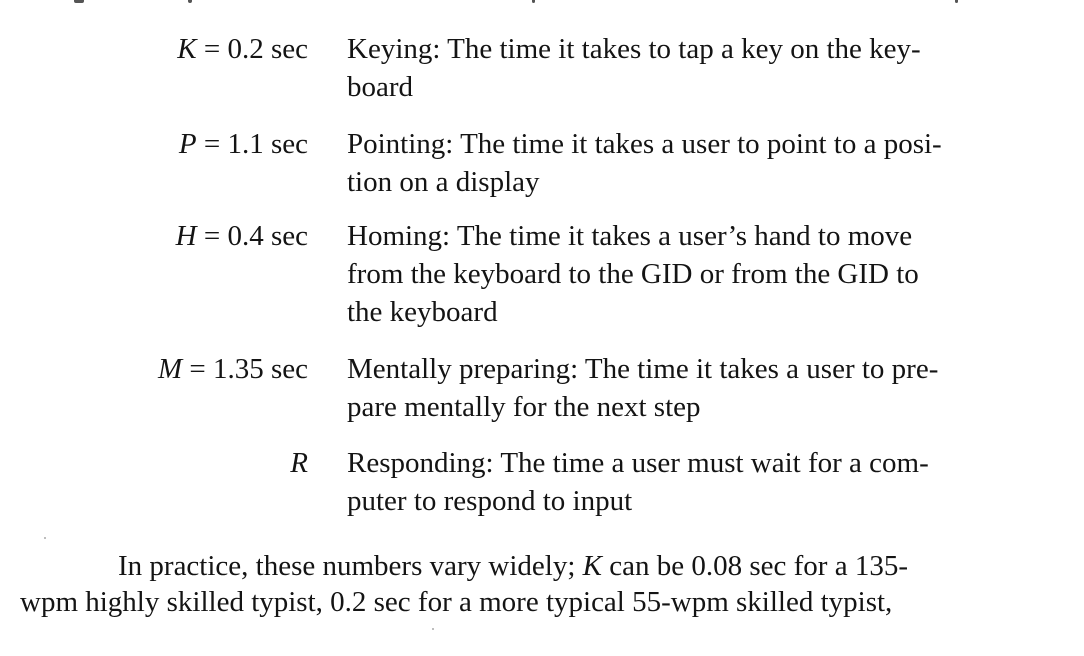 Image resolution: width=1084 pixels, height=656 pixels. I want to click on description-line: tion on a display, so click(443, 182).